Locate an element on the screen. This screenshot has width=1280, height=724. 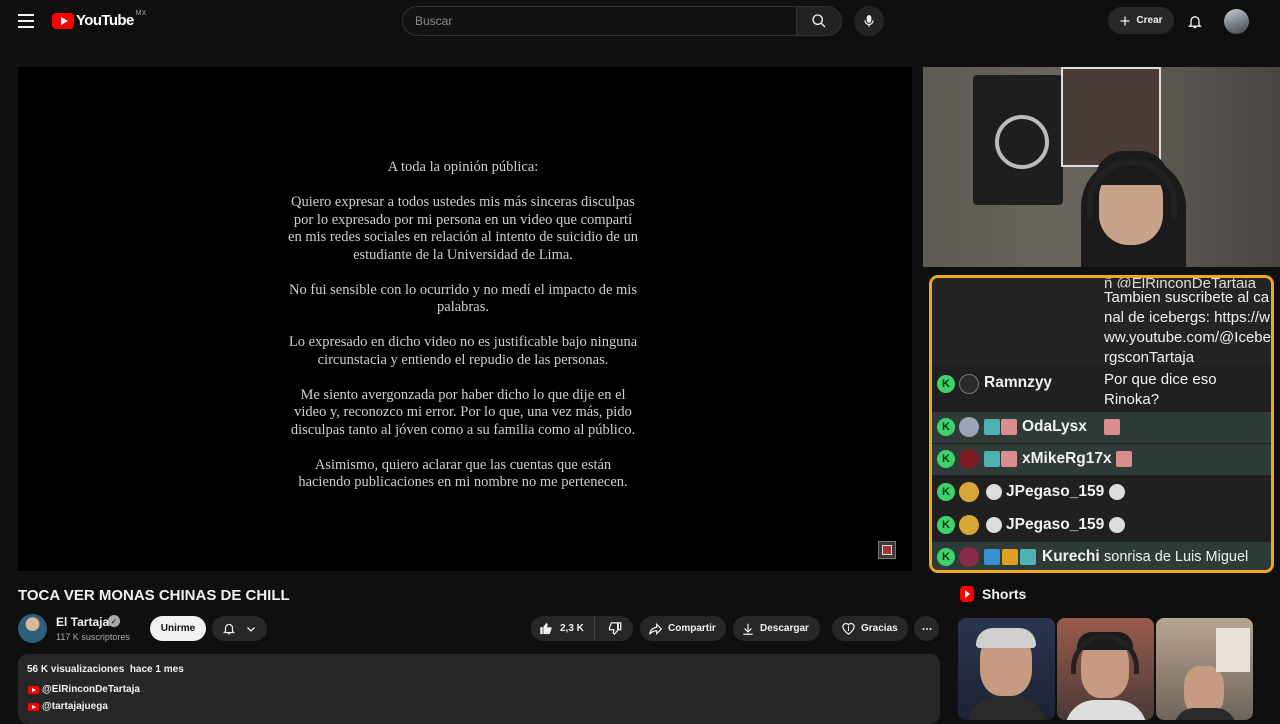
join-button: Unirme is located at coordinates (178, 628).